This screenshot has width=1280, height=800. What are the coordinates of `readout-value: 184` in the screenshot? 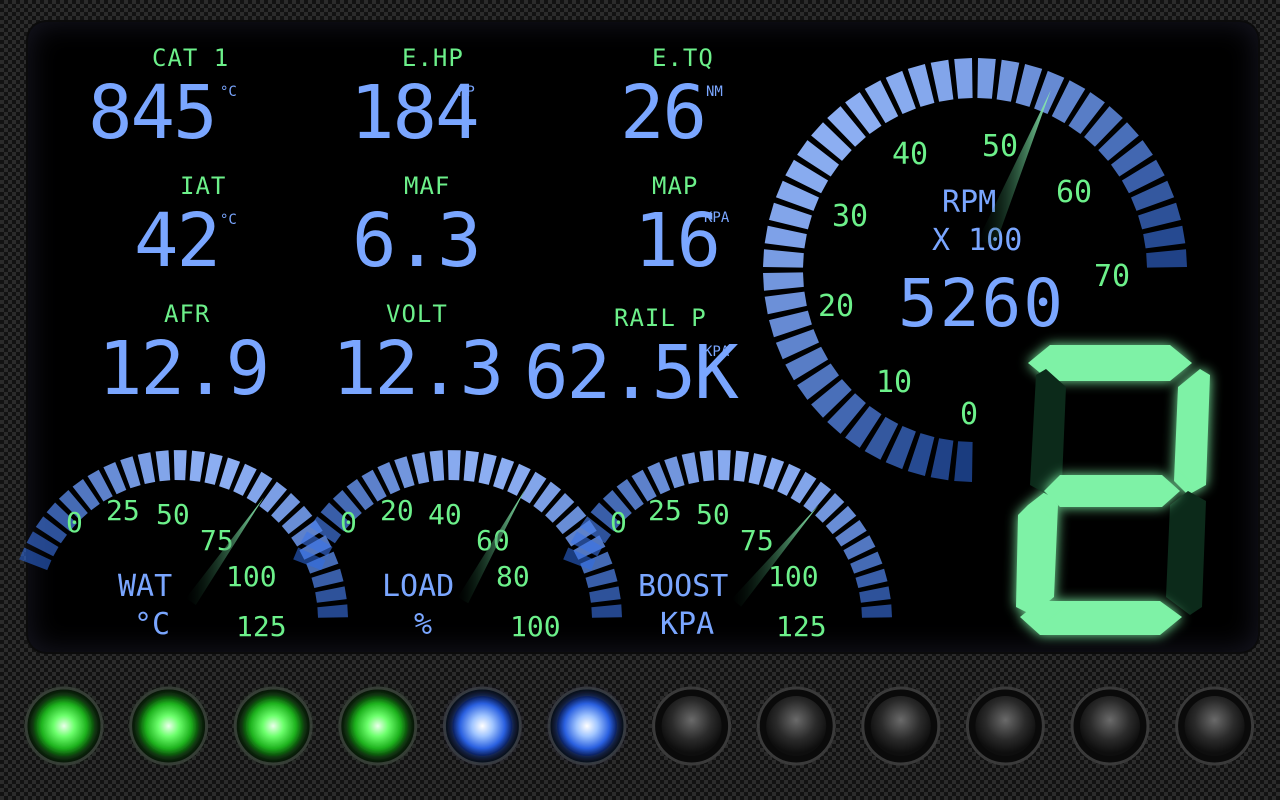 It's located at (414, 113).